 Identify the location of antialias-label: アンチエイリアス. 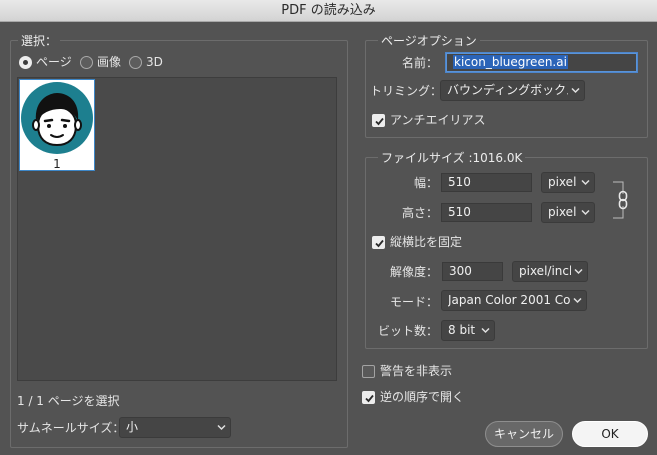
(438, 120).